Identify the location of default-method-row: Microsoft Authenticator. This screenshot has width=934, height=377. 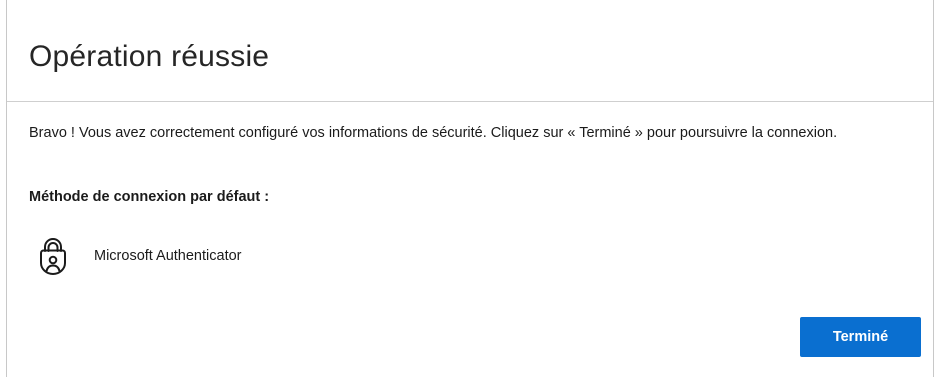
(139, 256).